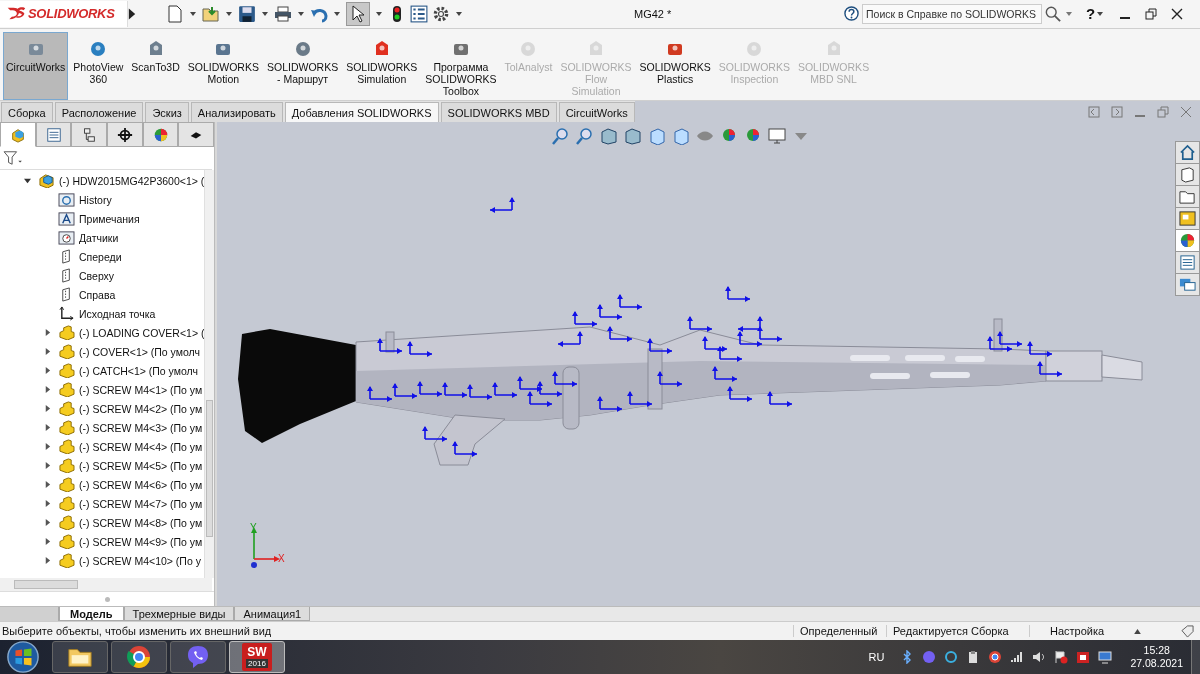 This screenshot has width=1200, height=674. Describe the element at coordinates (951, 657) in the screenshot. I see `cloud-sync-icon` at that location.